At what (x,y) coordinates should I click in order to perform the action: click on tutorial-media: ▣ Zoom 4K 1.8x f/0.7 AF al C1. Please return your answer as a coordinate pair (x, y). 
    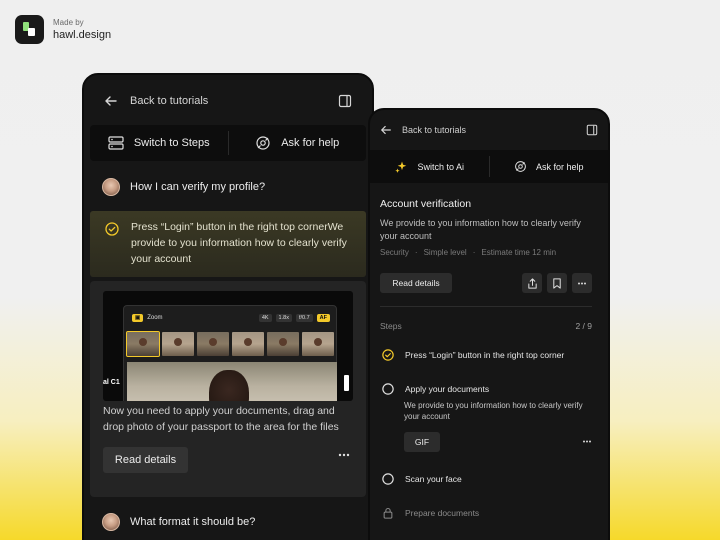
    Looking at the image, I should click on (228, 346).